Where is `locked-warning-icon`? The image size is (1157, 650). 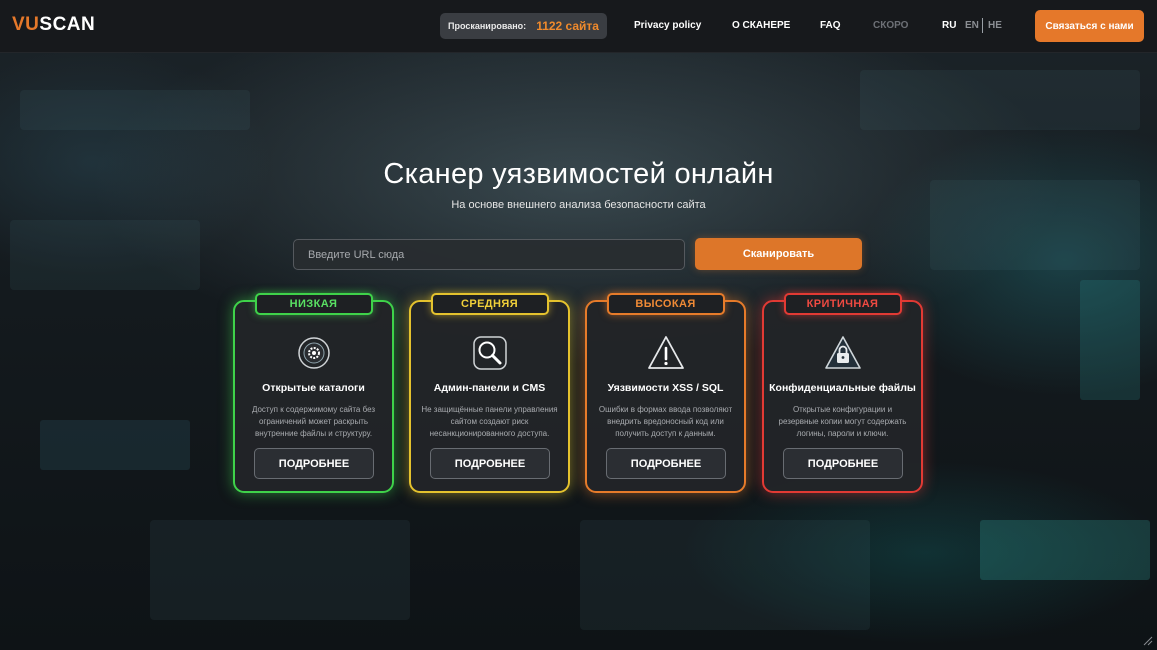 locked-warning-icon is located at coordinates (842, 352).